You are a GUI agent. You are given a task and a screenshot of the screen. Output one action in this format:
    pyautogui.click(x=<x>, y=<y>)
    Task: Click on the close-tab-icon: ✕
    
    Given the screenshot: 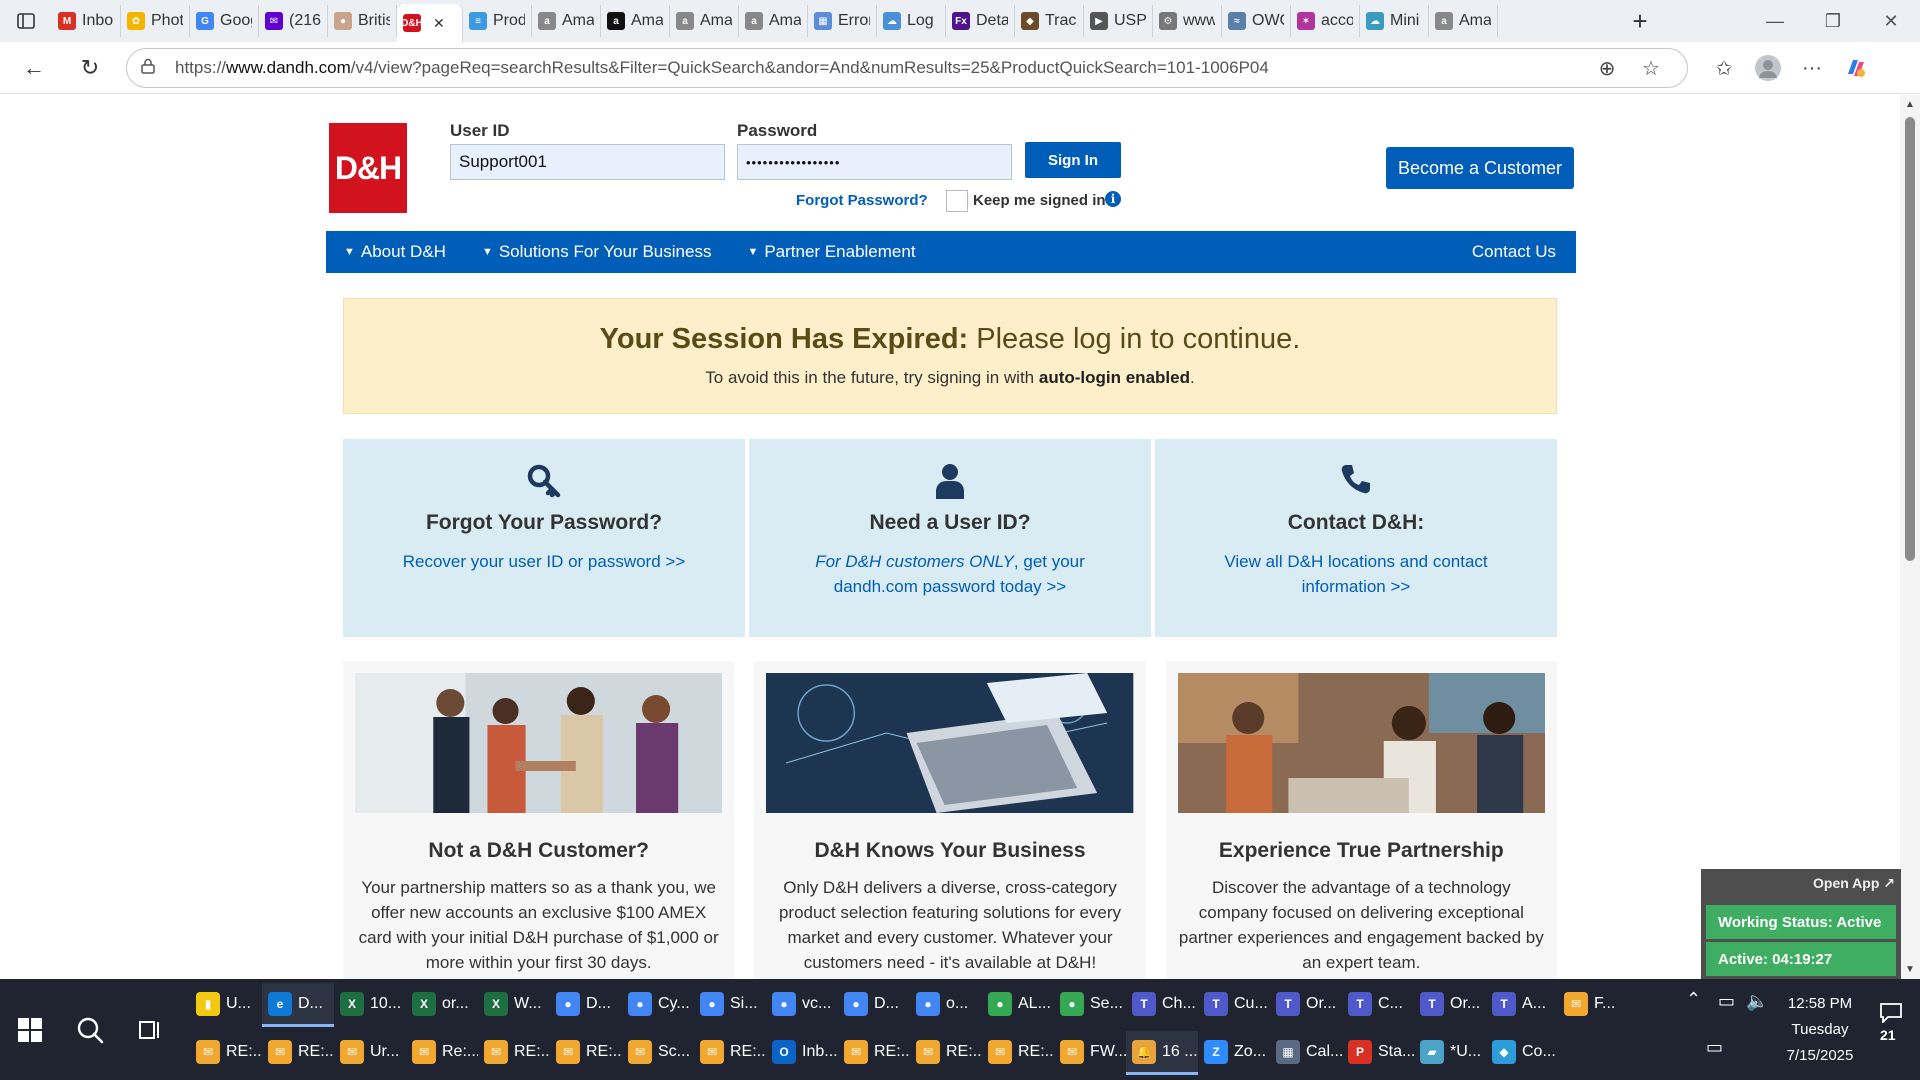 What is the action you would take?
    pyautogui.click(x=439, y=23)
    